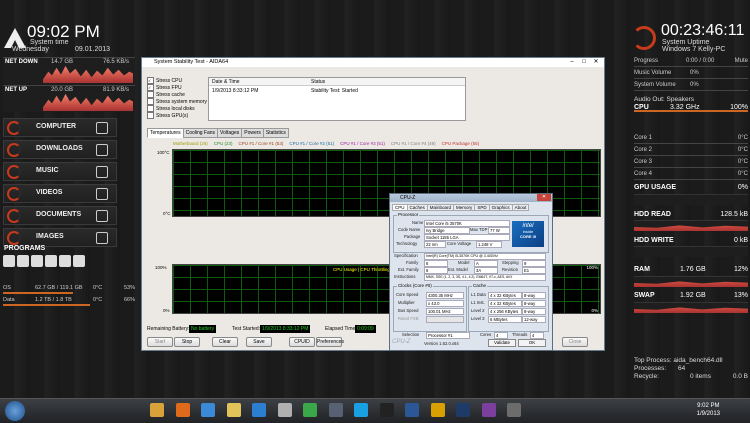 The height and width of the screenshot is (423, 750). I want to click on maximize-icon: □, so click(584, 62).